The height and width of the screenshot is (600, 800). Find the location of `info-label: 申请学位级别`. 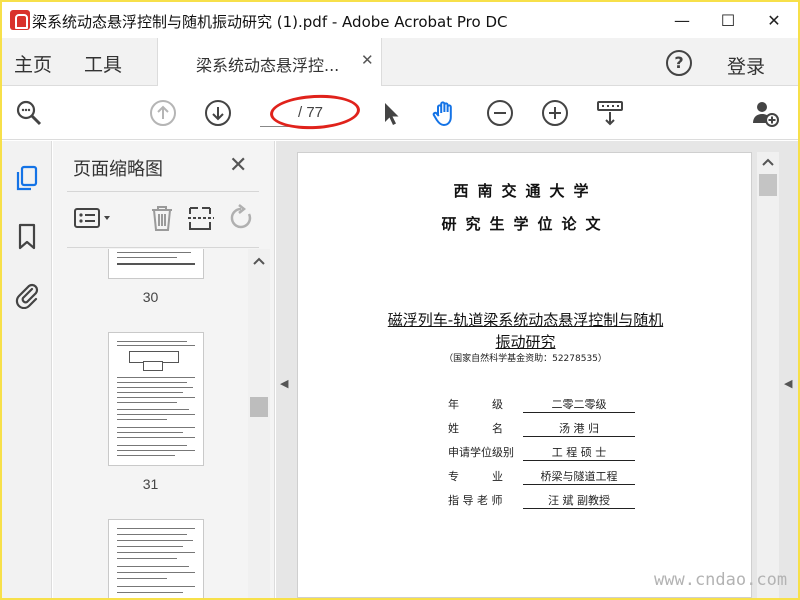

info-label: 申请学位级别 is located at coordinates (481, 452).